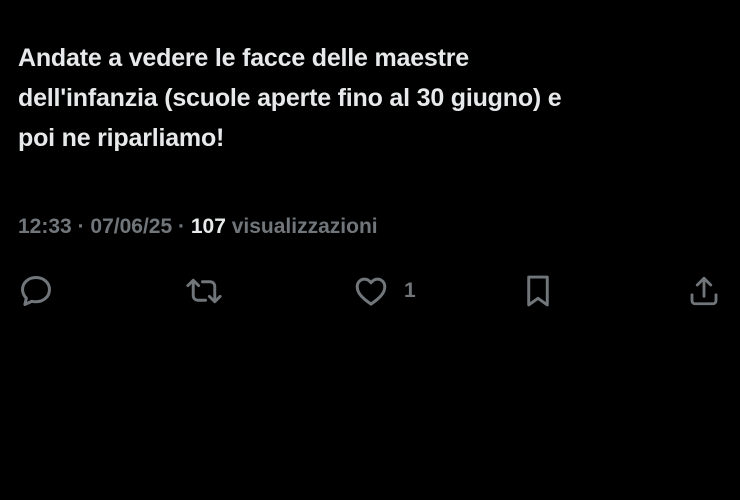 The height and width of the screenshot is (500, 740). I want to click on retweet-icon, so click(204, 291).